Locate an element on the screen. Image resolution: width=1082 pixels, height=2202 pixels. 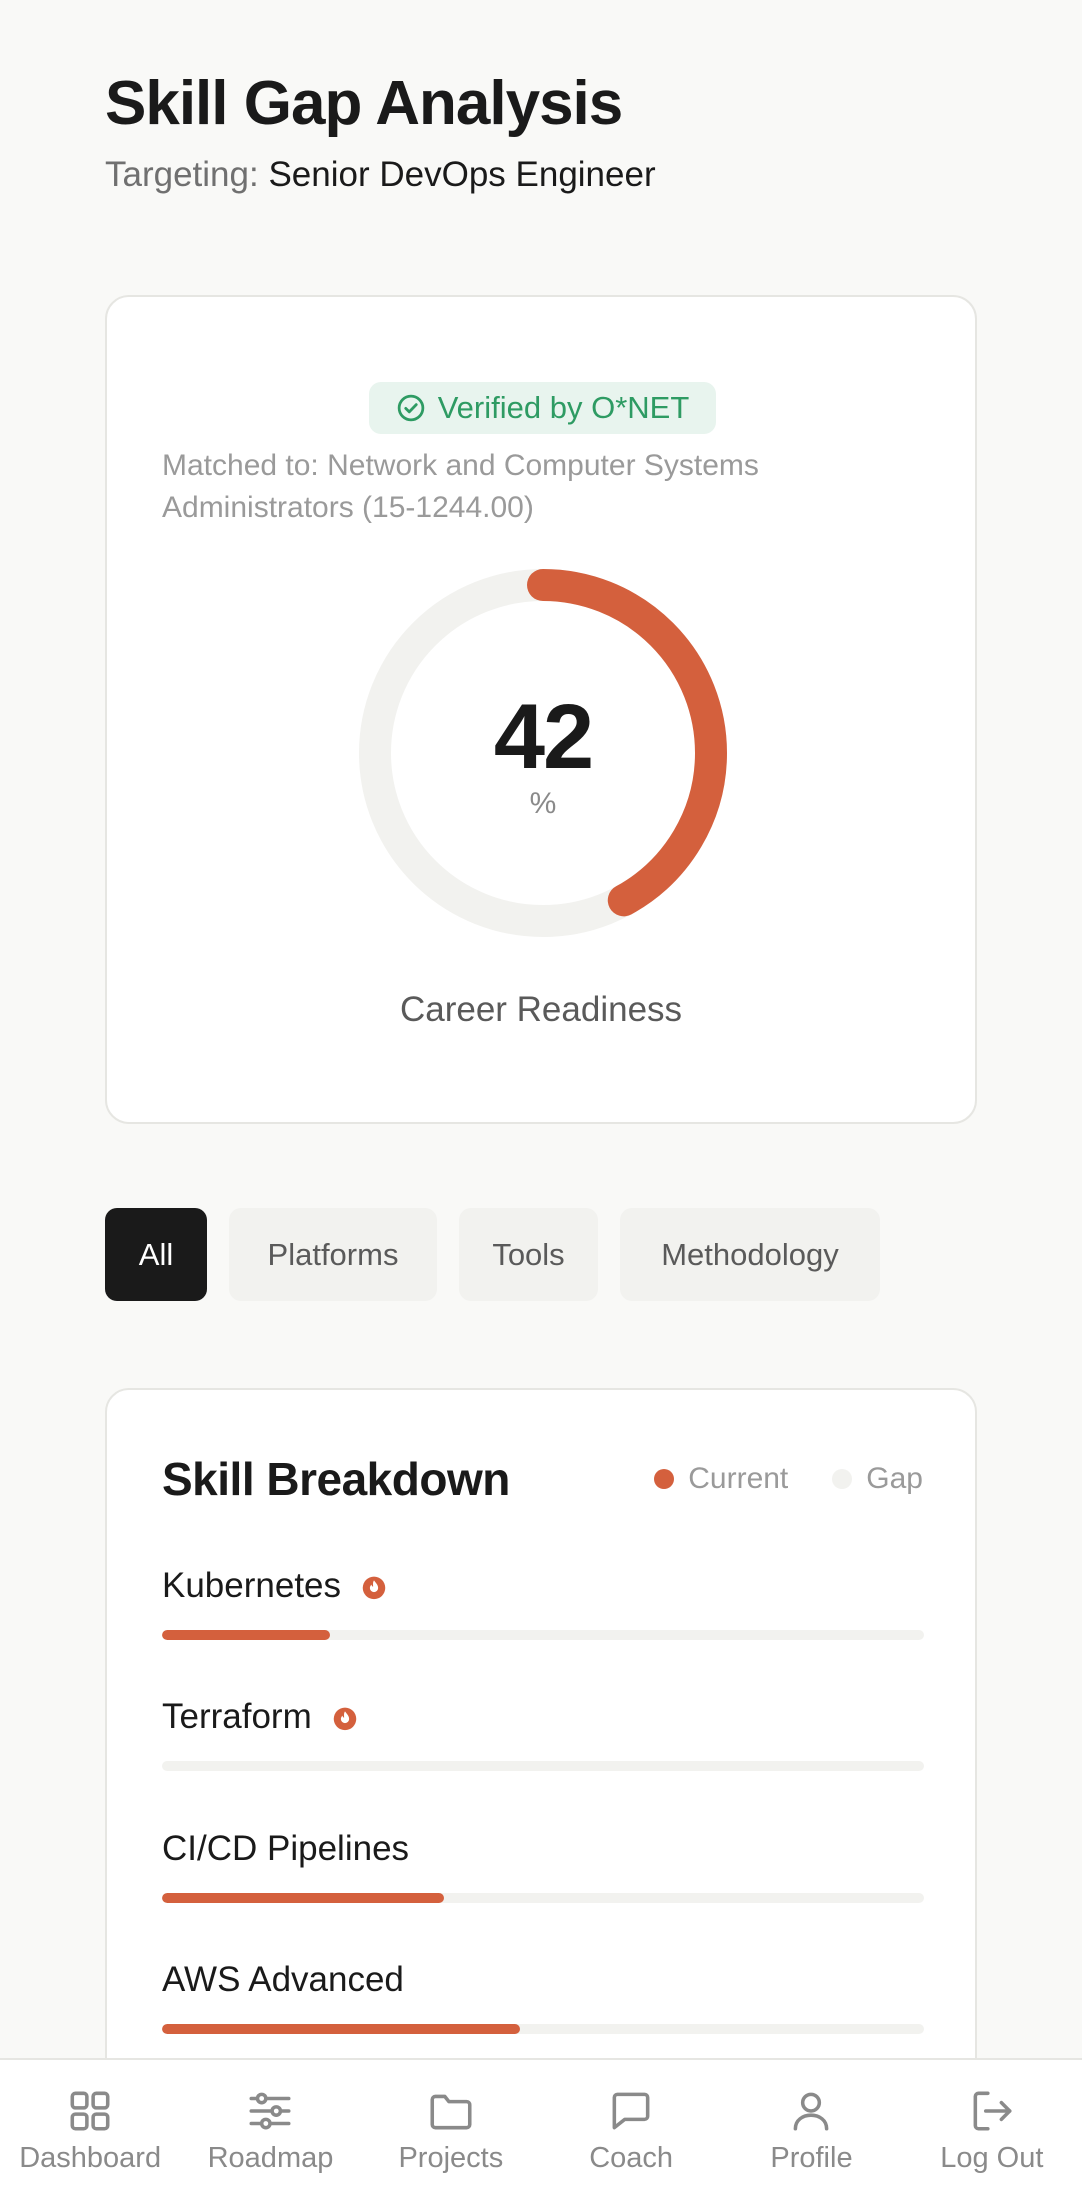
check-circle-icon is located at coordinates (410, 408).